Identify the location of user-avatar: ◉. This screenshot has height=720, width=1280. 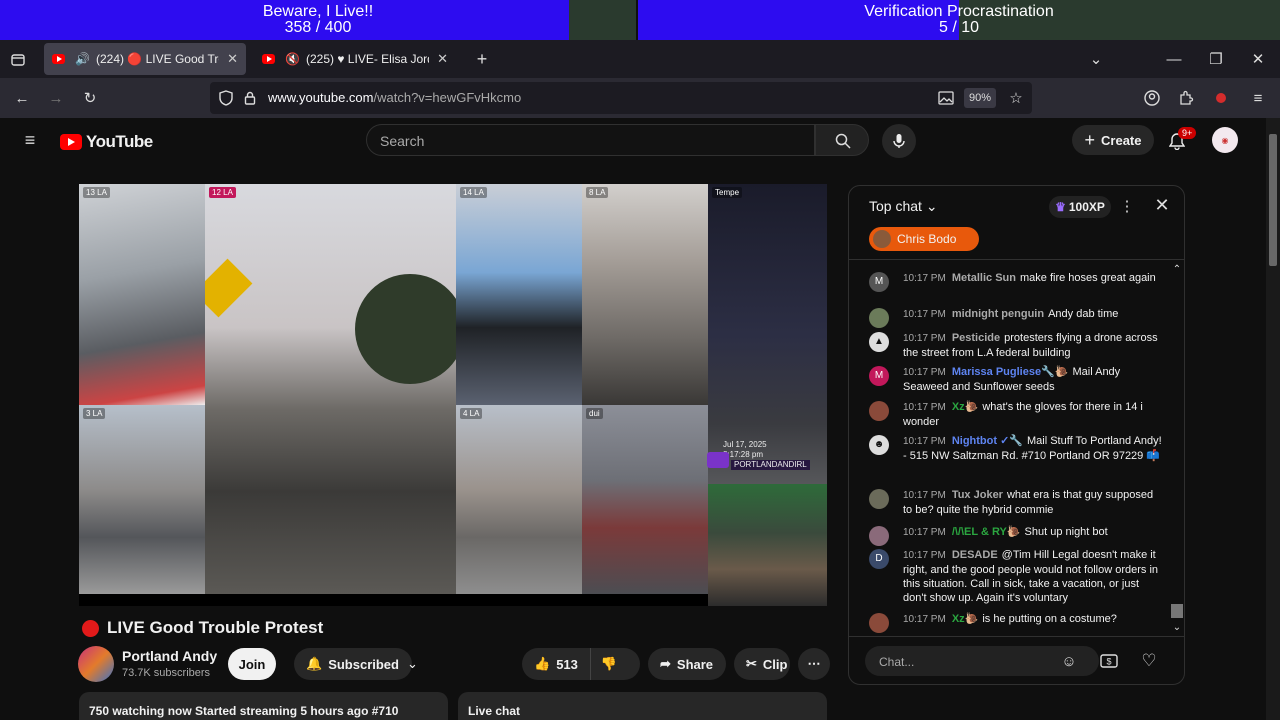
(1225, 140).